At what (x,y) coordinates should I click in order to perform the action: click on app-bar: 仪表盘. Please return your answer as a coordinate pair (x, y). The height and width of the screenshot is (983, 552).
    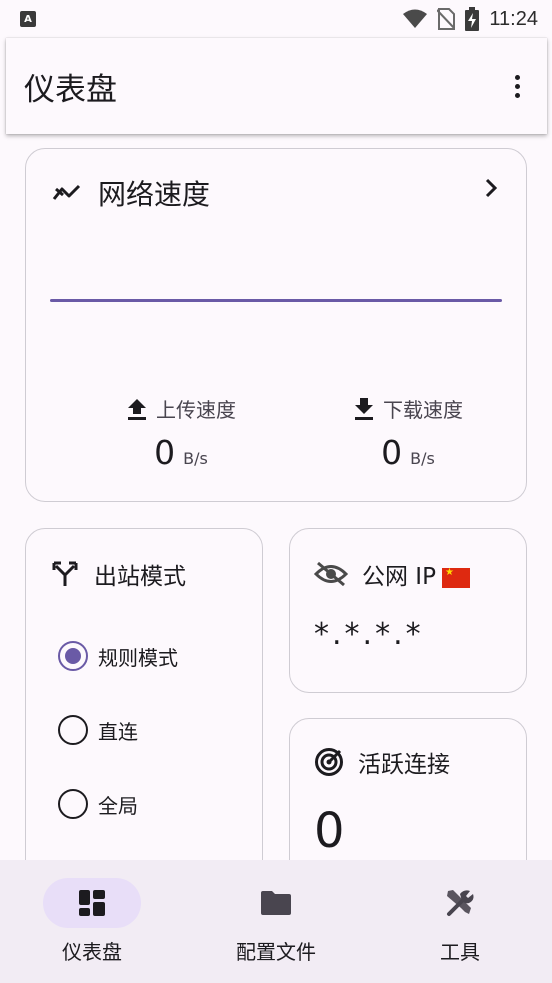
    Looking at the image, I should click on (276, 86).